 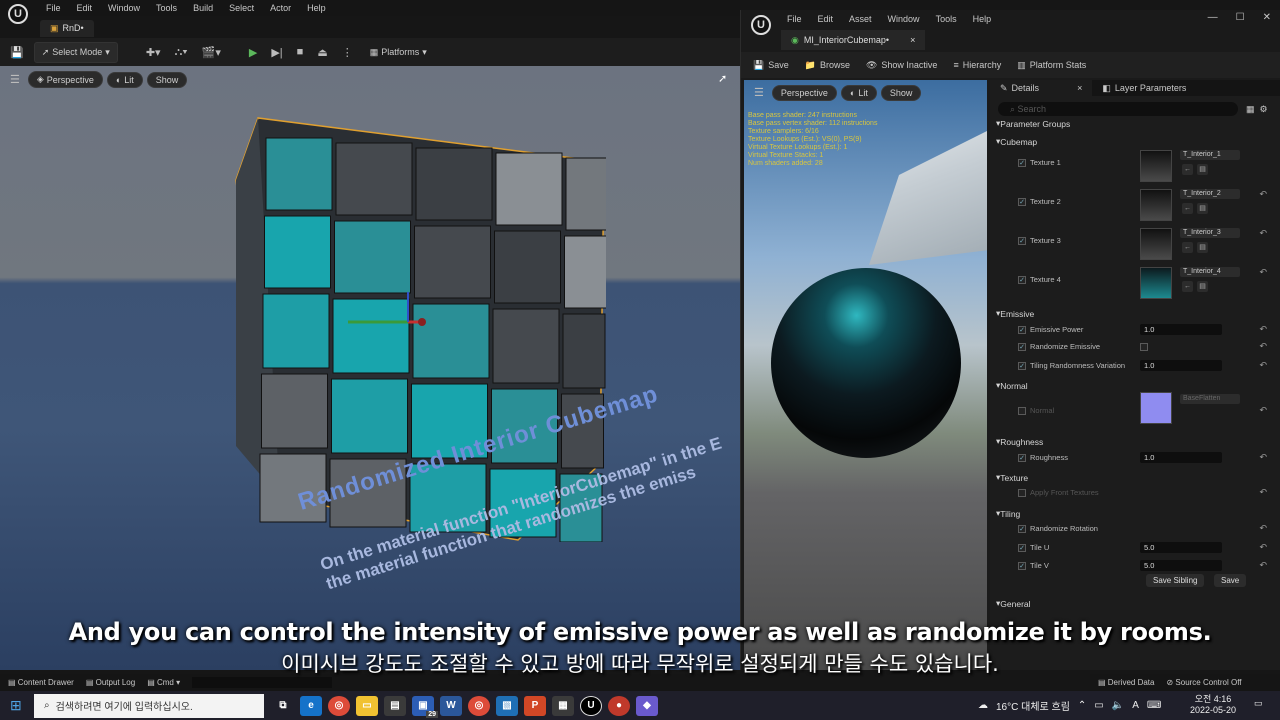 What do you see at coordinates (1263, 194) in the screenshot?
I see `texture-2-reset-icon: ↶` at bounding box center [1263, 194].